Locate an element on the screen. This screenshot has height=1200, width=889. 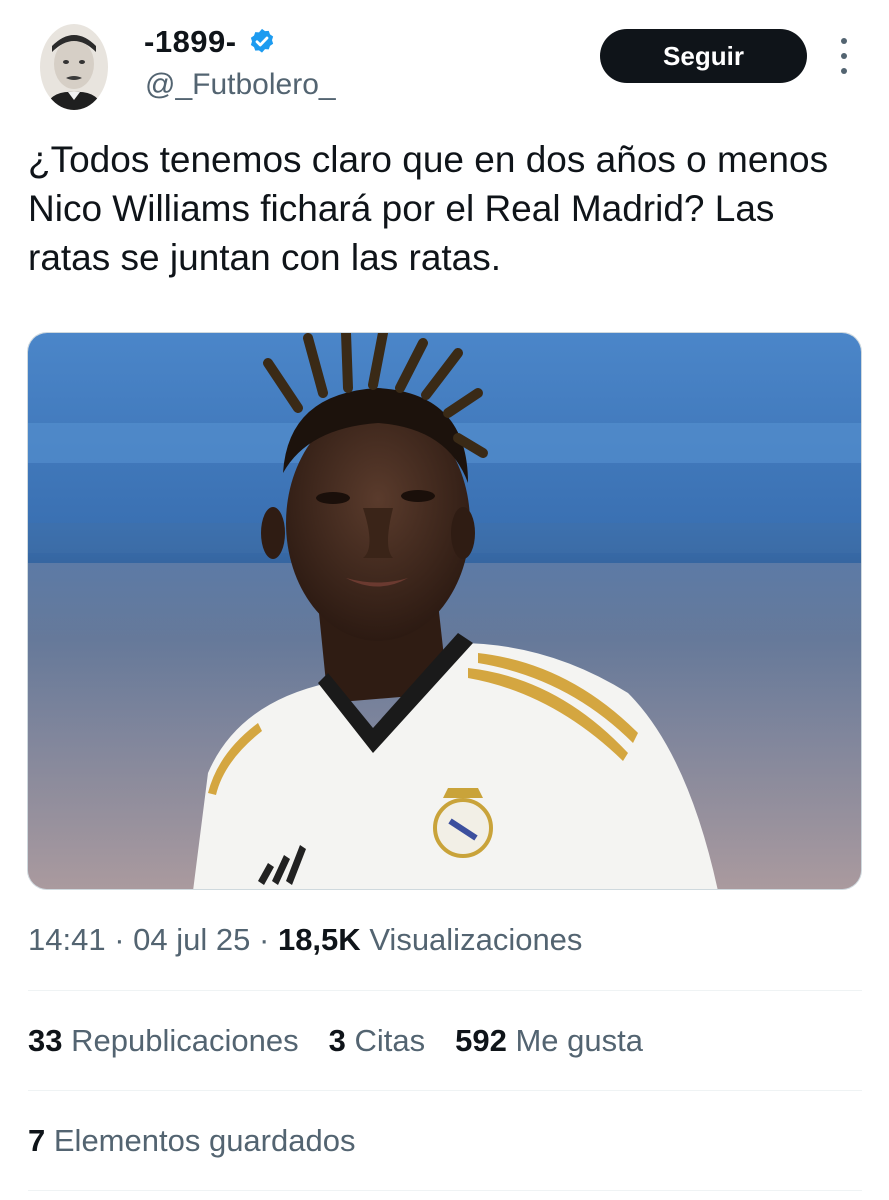
bookmarks-label: Elementos guardados is located at coordinates (204, 1140).